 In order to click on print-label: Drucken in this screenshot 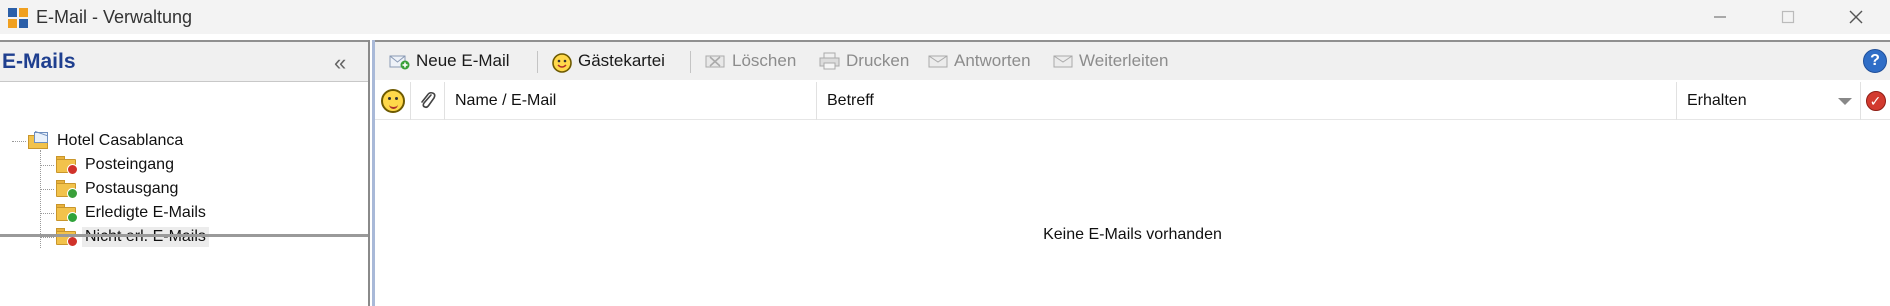, I will do `click(878, 60)`.